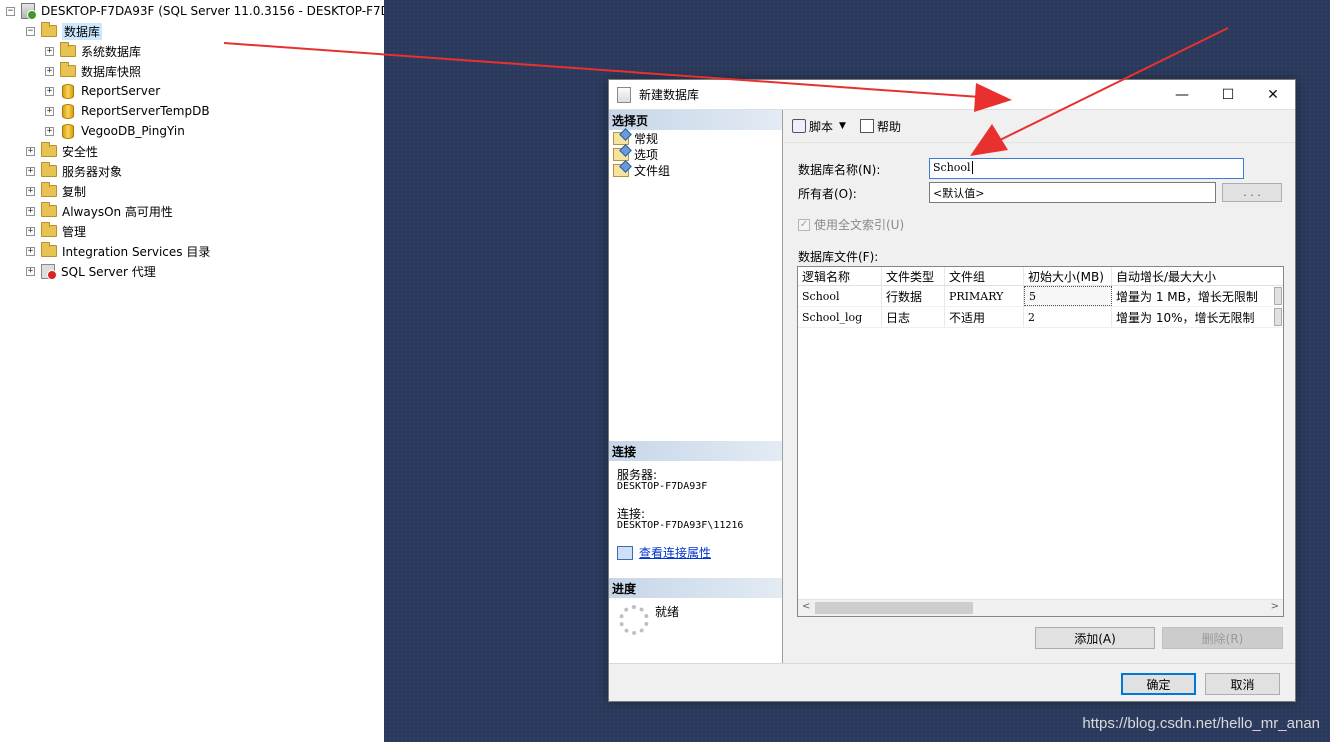 The height and width of the screenshot is (742, 1330). What do you see at coordinates (649, 620) in the screenshot?
I see `progress-area: 就绪` at bounding box center [649, 620].